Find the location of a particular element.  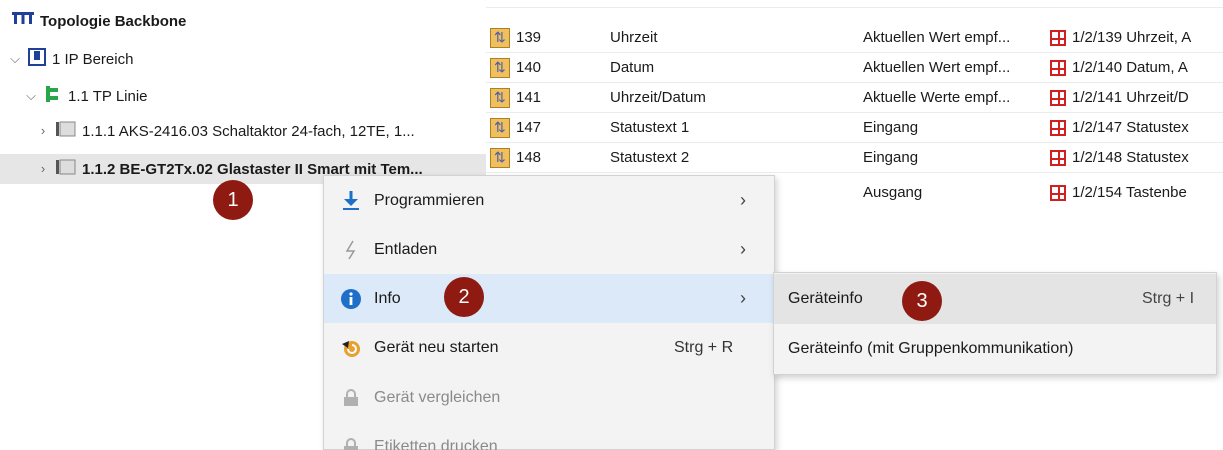

group-address: 1/2/139 Uhrzeit, A is located at coordinates (1132, 37).